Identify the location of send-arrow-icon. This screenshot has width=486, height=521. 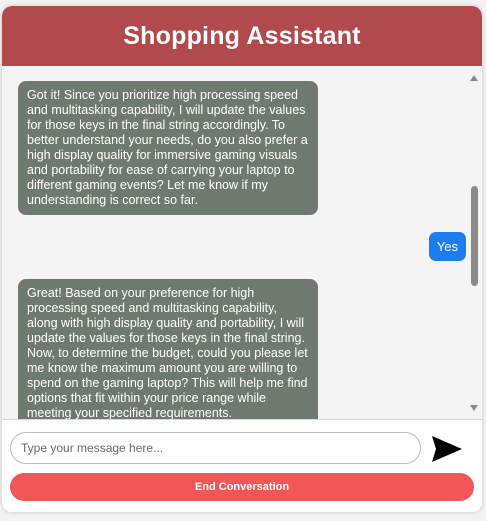
(447, 449).